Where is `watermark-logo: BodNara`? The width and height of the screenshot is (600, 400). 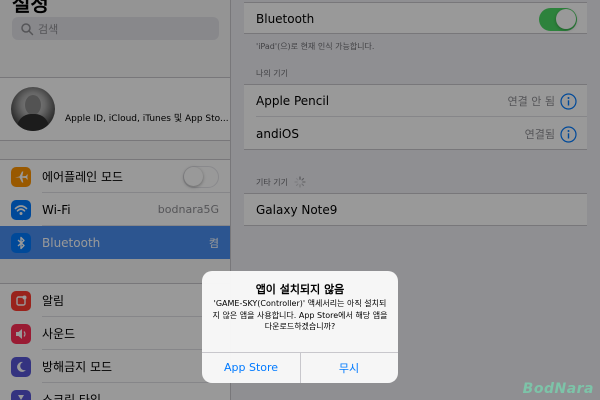 watermark-logo: BodNara is located at coordinates (558, 389).